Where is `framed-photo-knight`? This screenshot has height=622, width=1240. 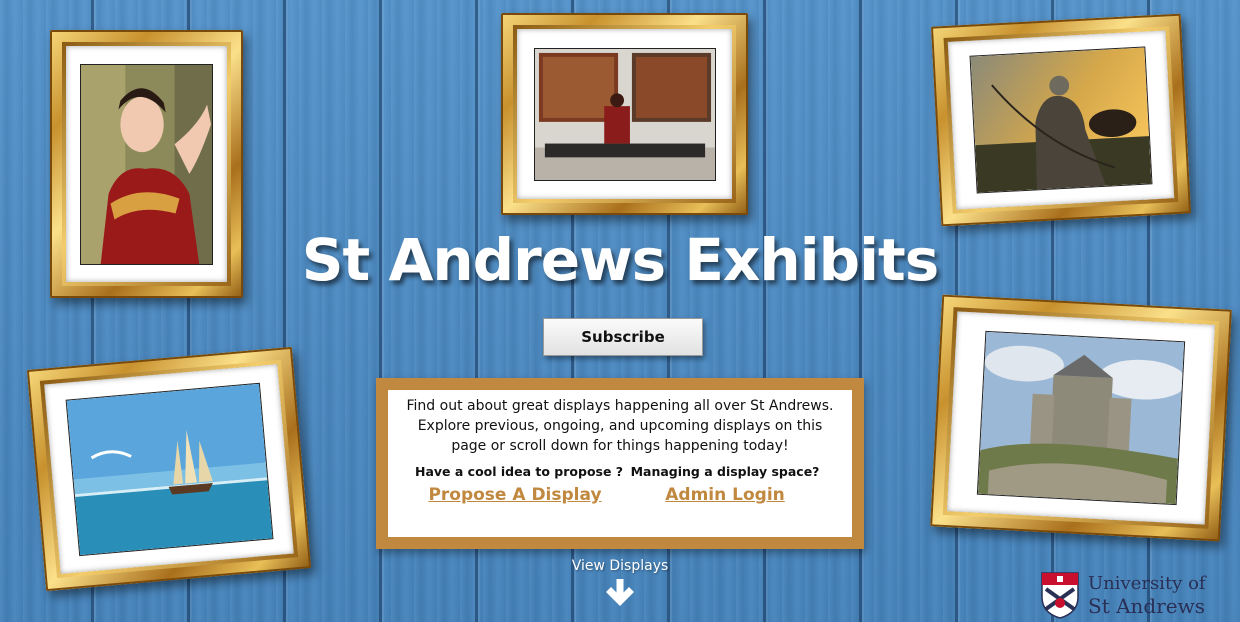
framed-photo-knight is located at coordinates (1061, 120).